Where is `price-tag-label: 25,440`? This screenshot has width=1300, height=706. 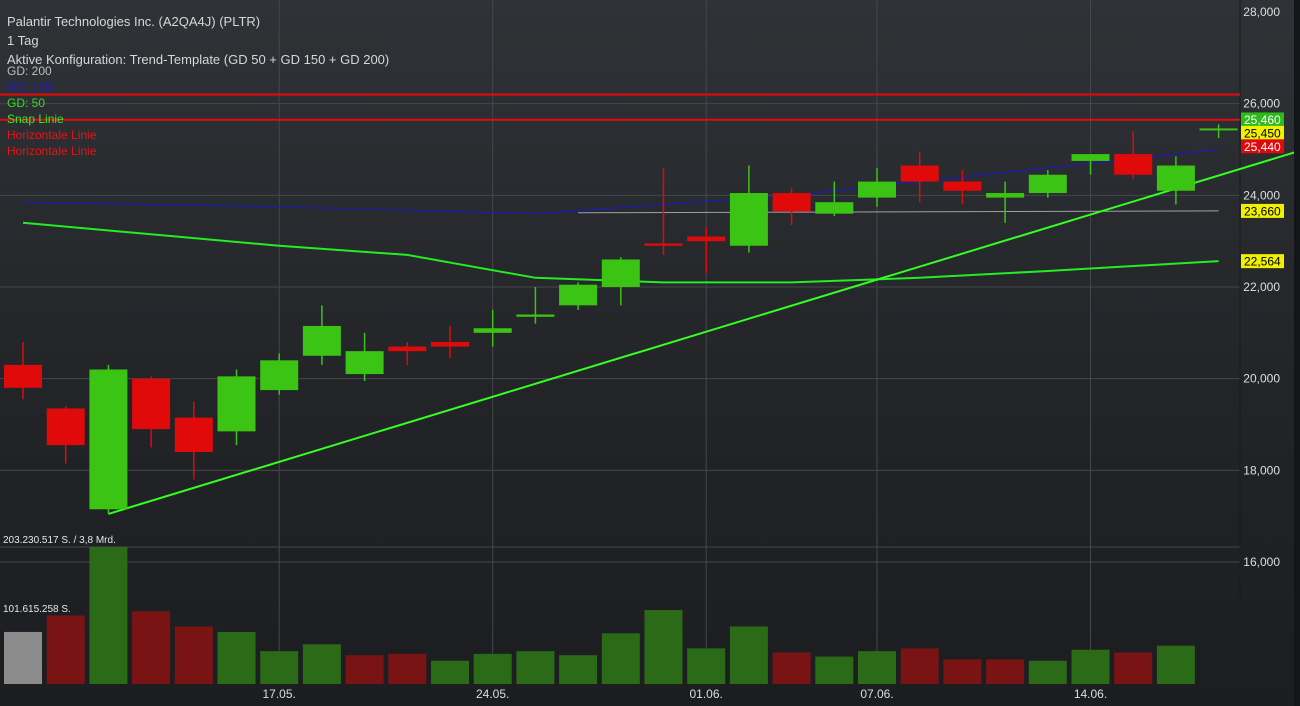 price-tag-label: 25,440 is located at coordinates (1262, 147).